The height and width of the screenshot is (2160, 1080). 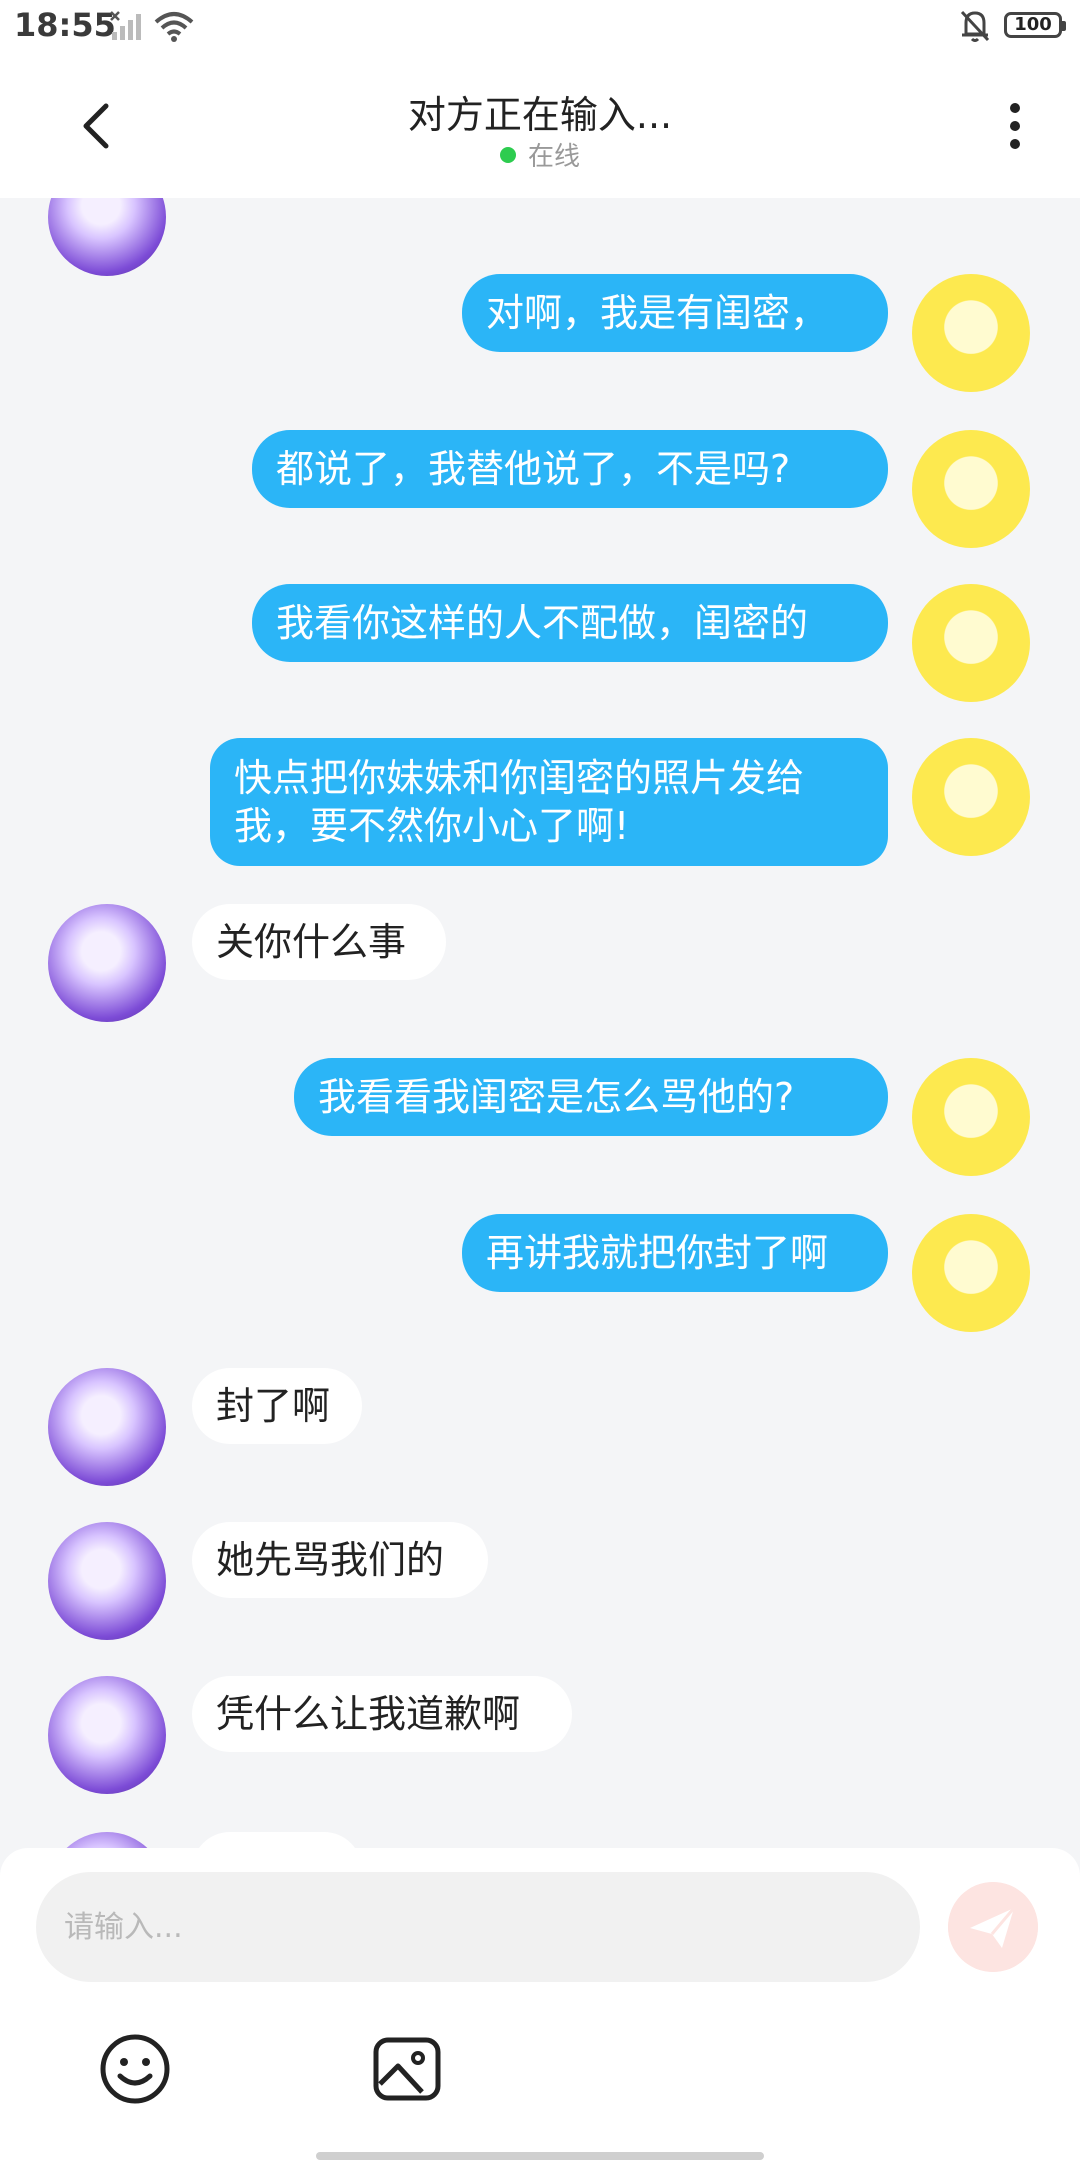 I want to click on signal-icon, so click(x=125, y=25).